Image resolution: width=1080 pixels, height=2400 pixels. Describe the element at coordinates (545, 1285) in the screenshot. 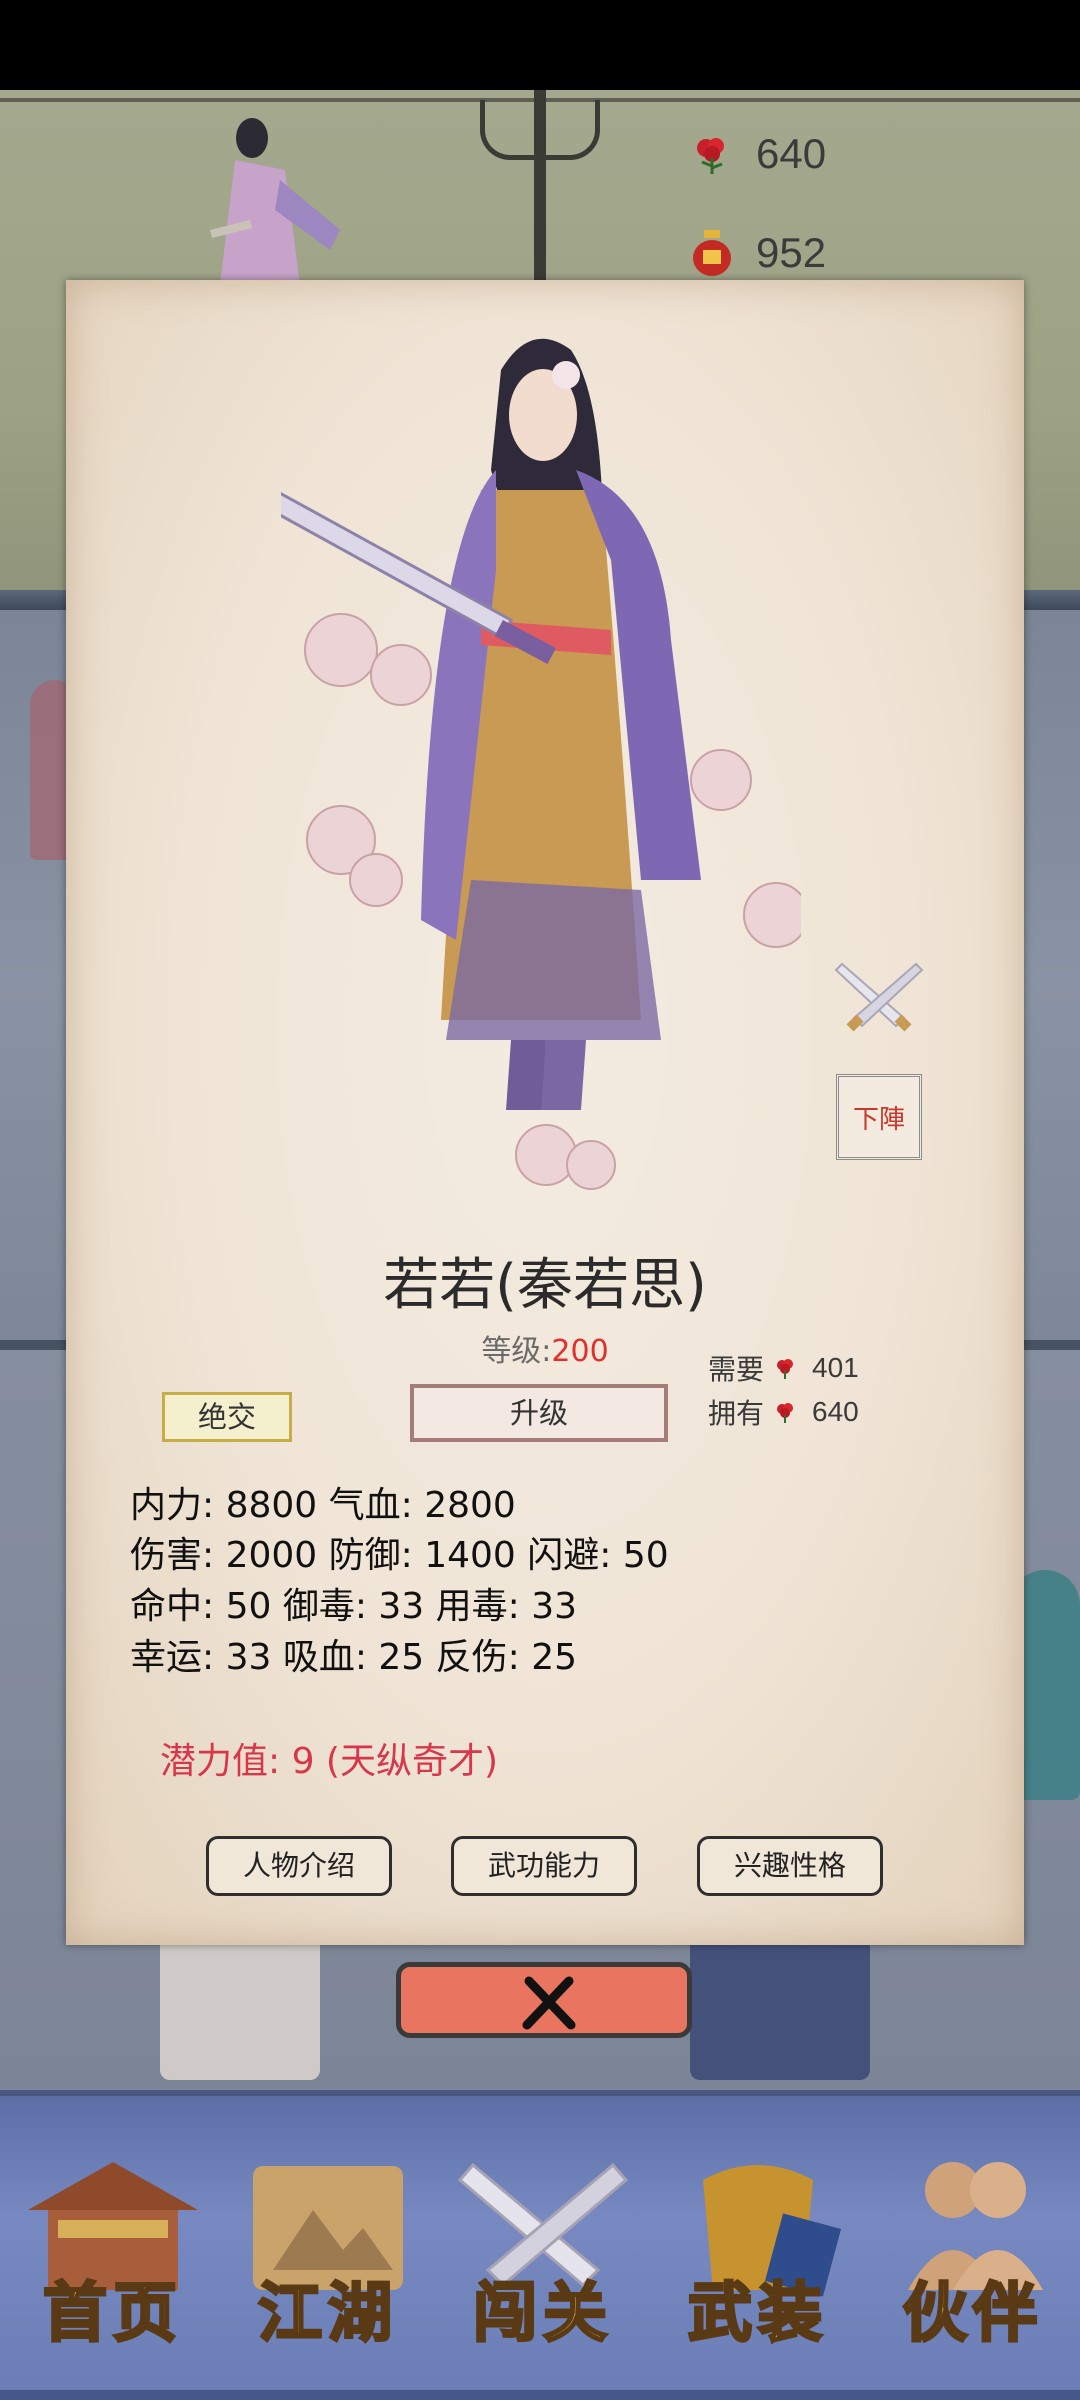

I see `character-name: 若若(秦若思)` at that location.